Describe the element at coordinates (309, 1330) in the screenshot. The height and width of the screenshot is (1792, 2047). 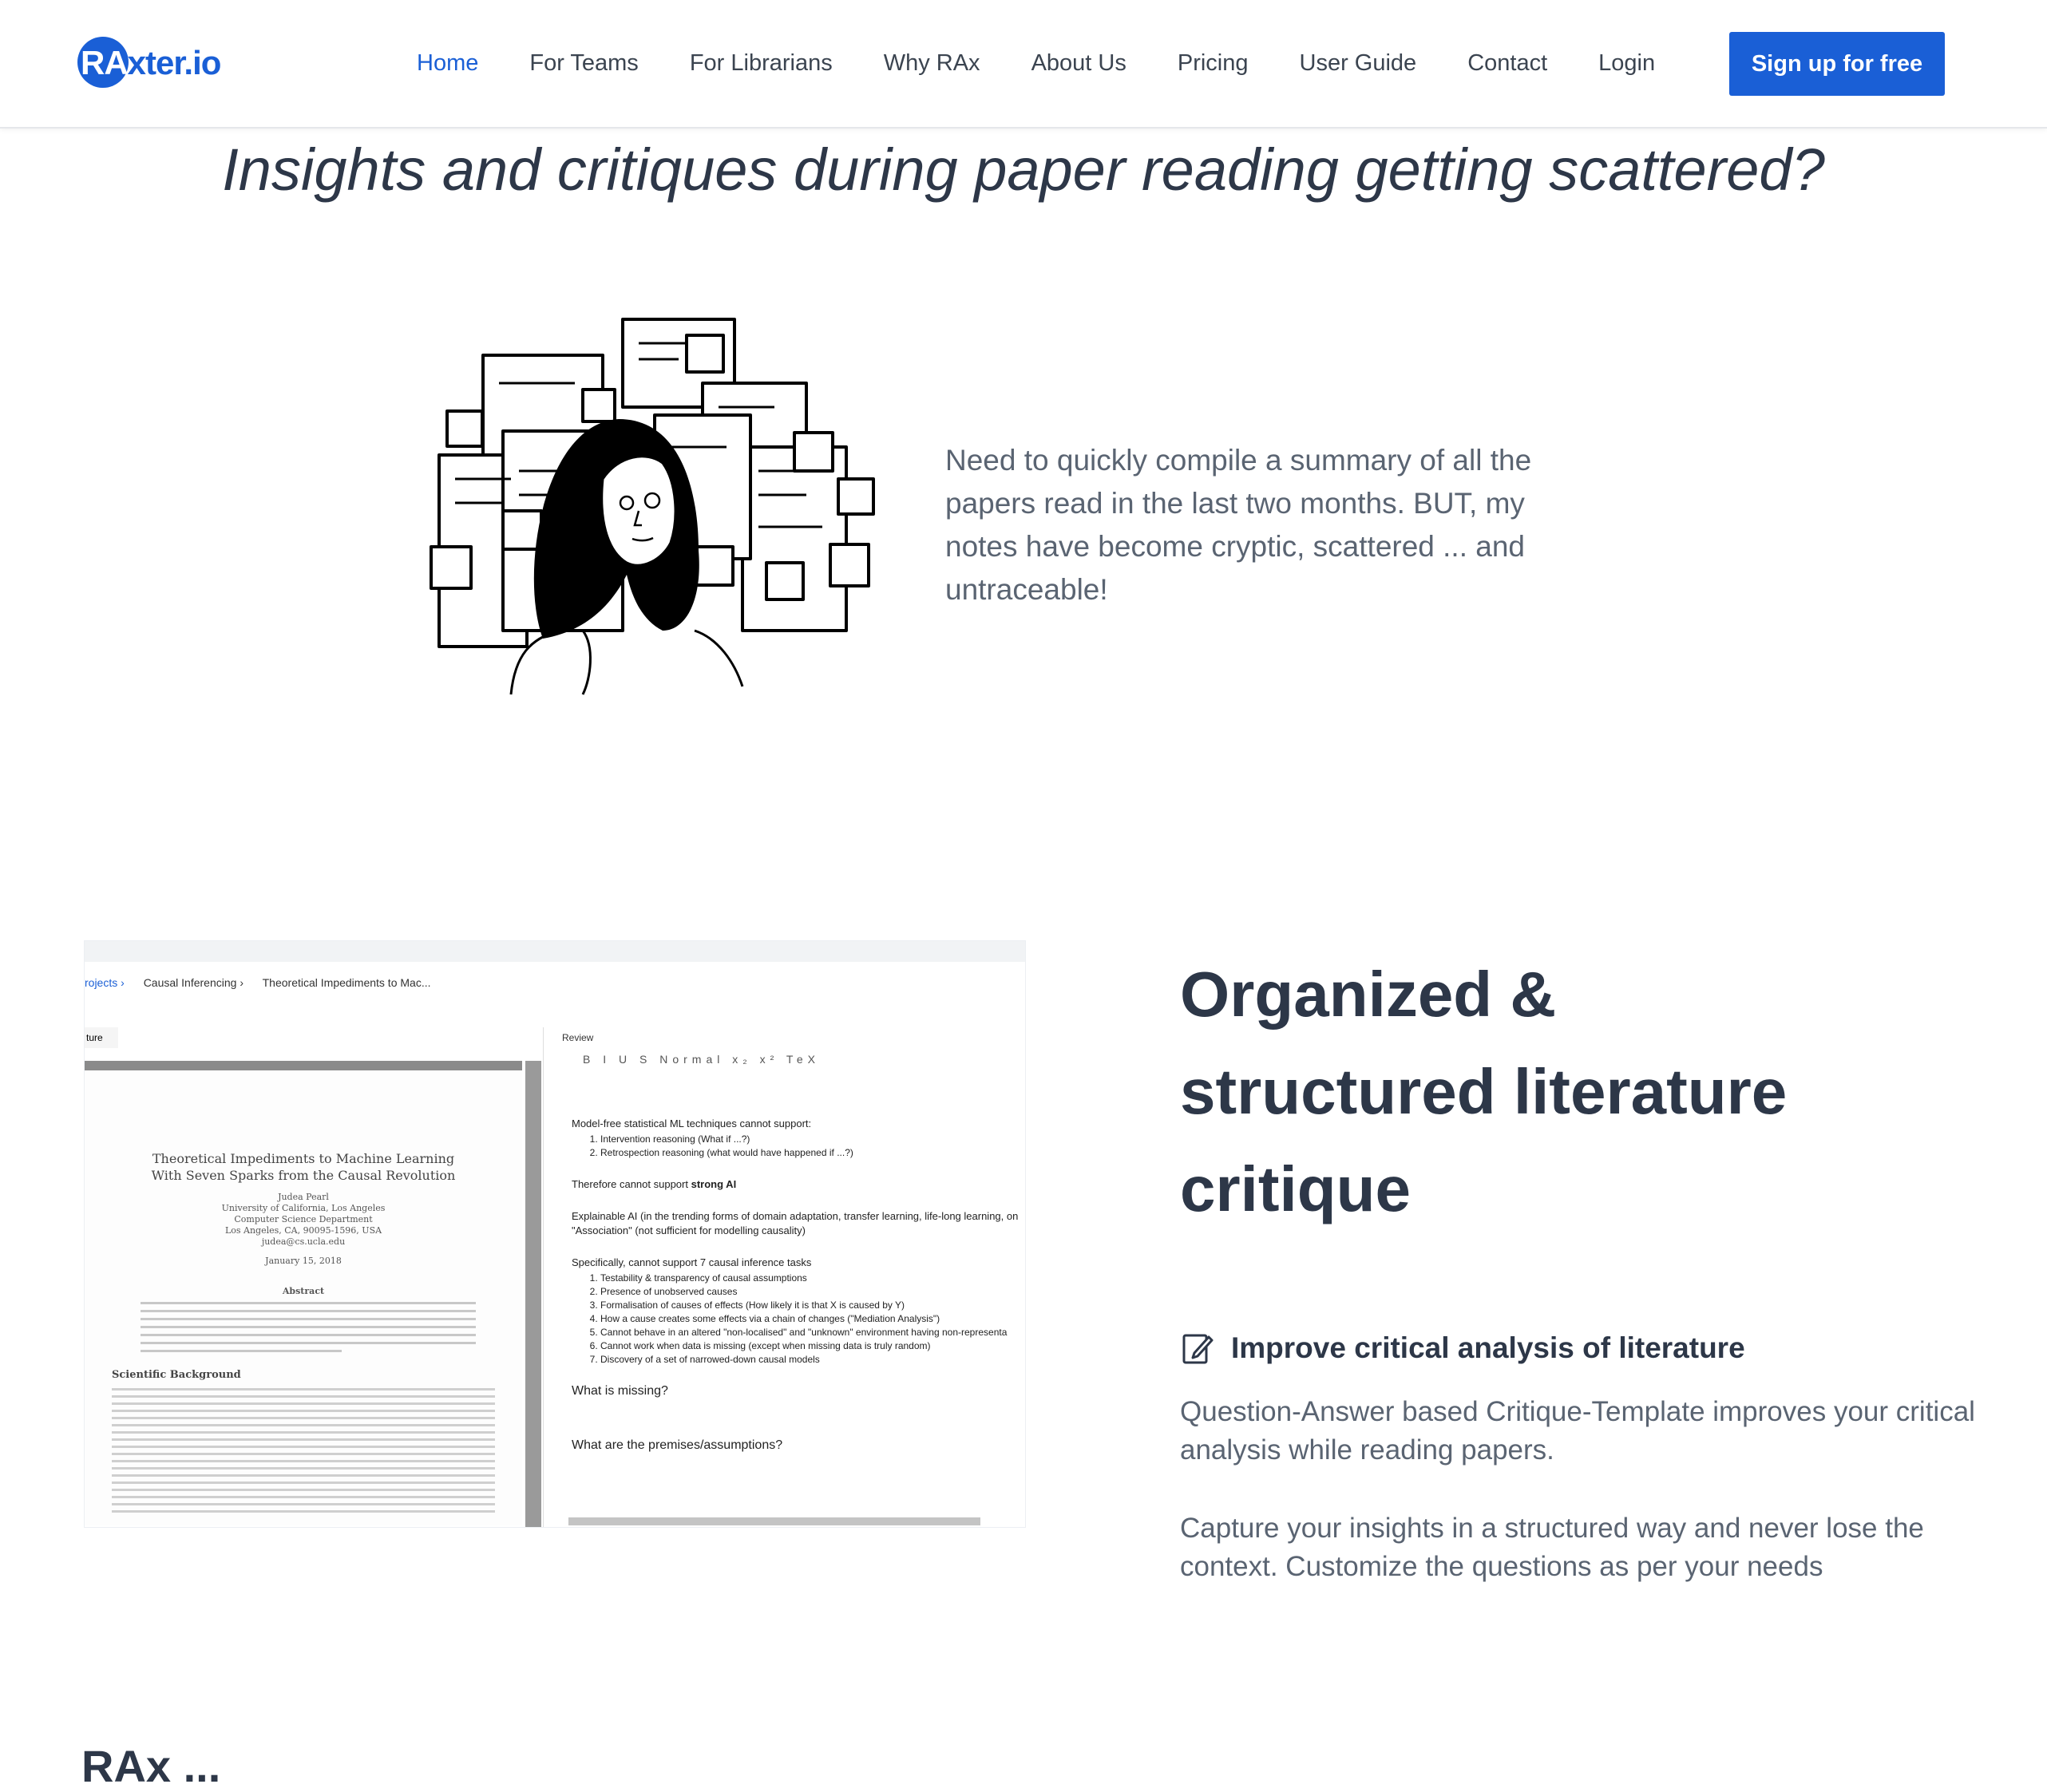
I see `abstract-text` at that location.